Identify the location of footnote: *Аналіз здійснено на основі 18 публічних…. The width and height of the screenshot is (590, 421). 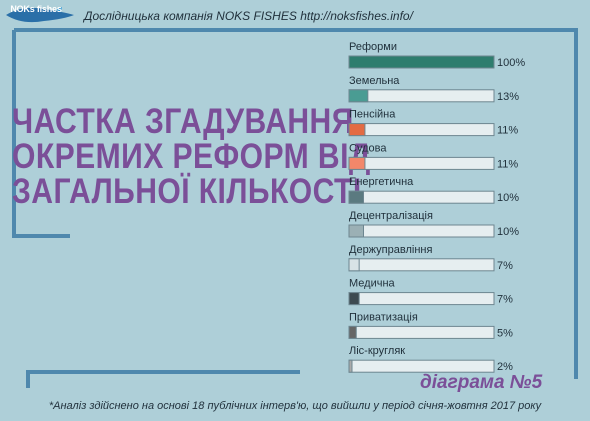
(295, 406).